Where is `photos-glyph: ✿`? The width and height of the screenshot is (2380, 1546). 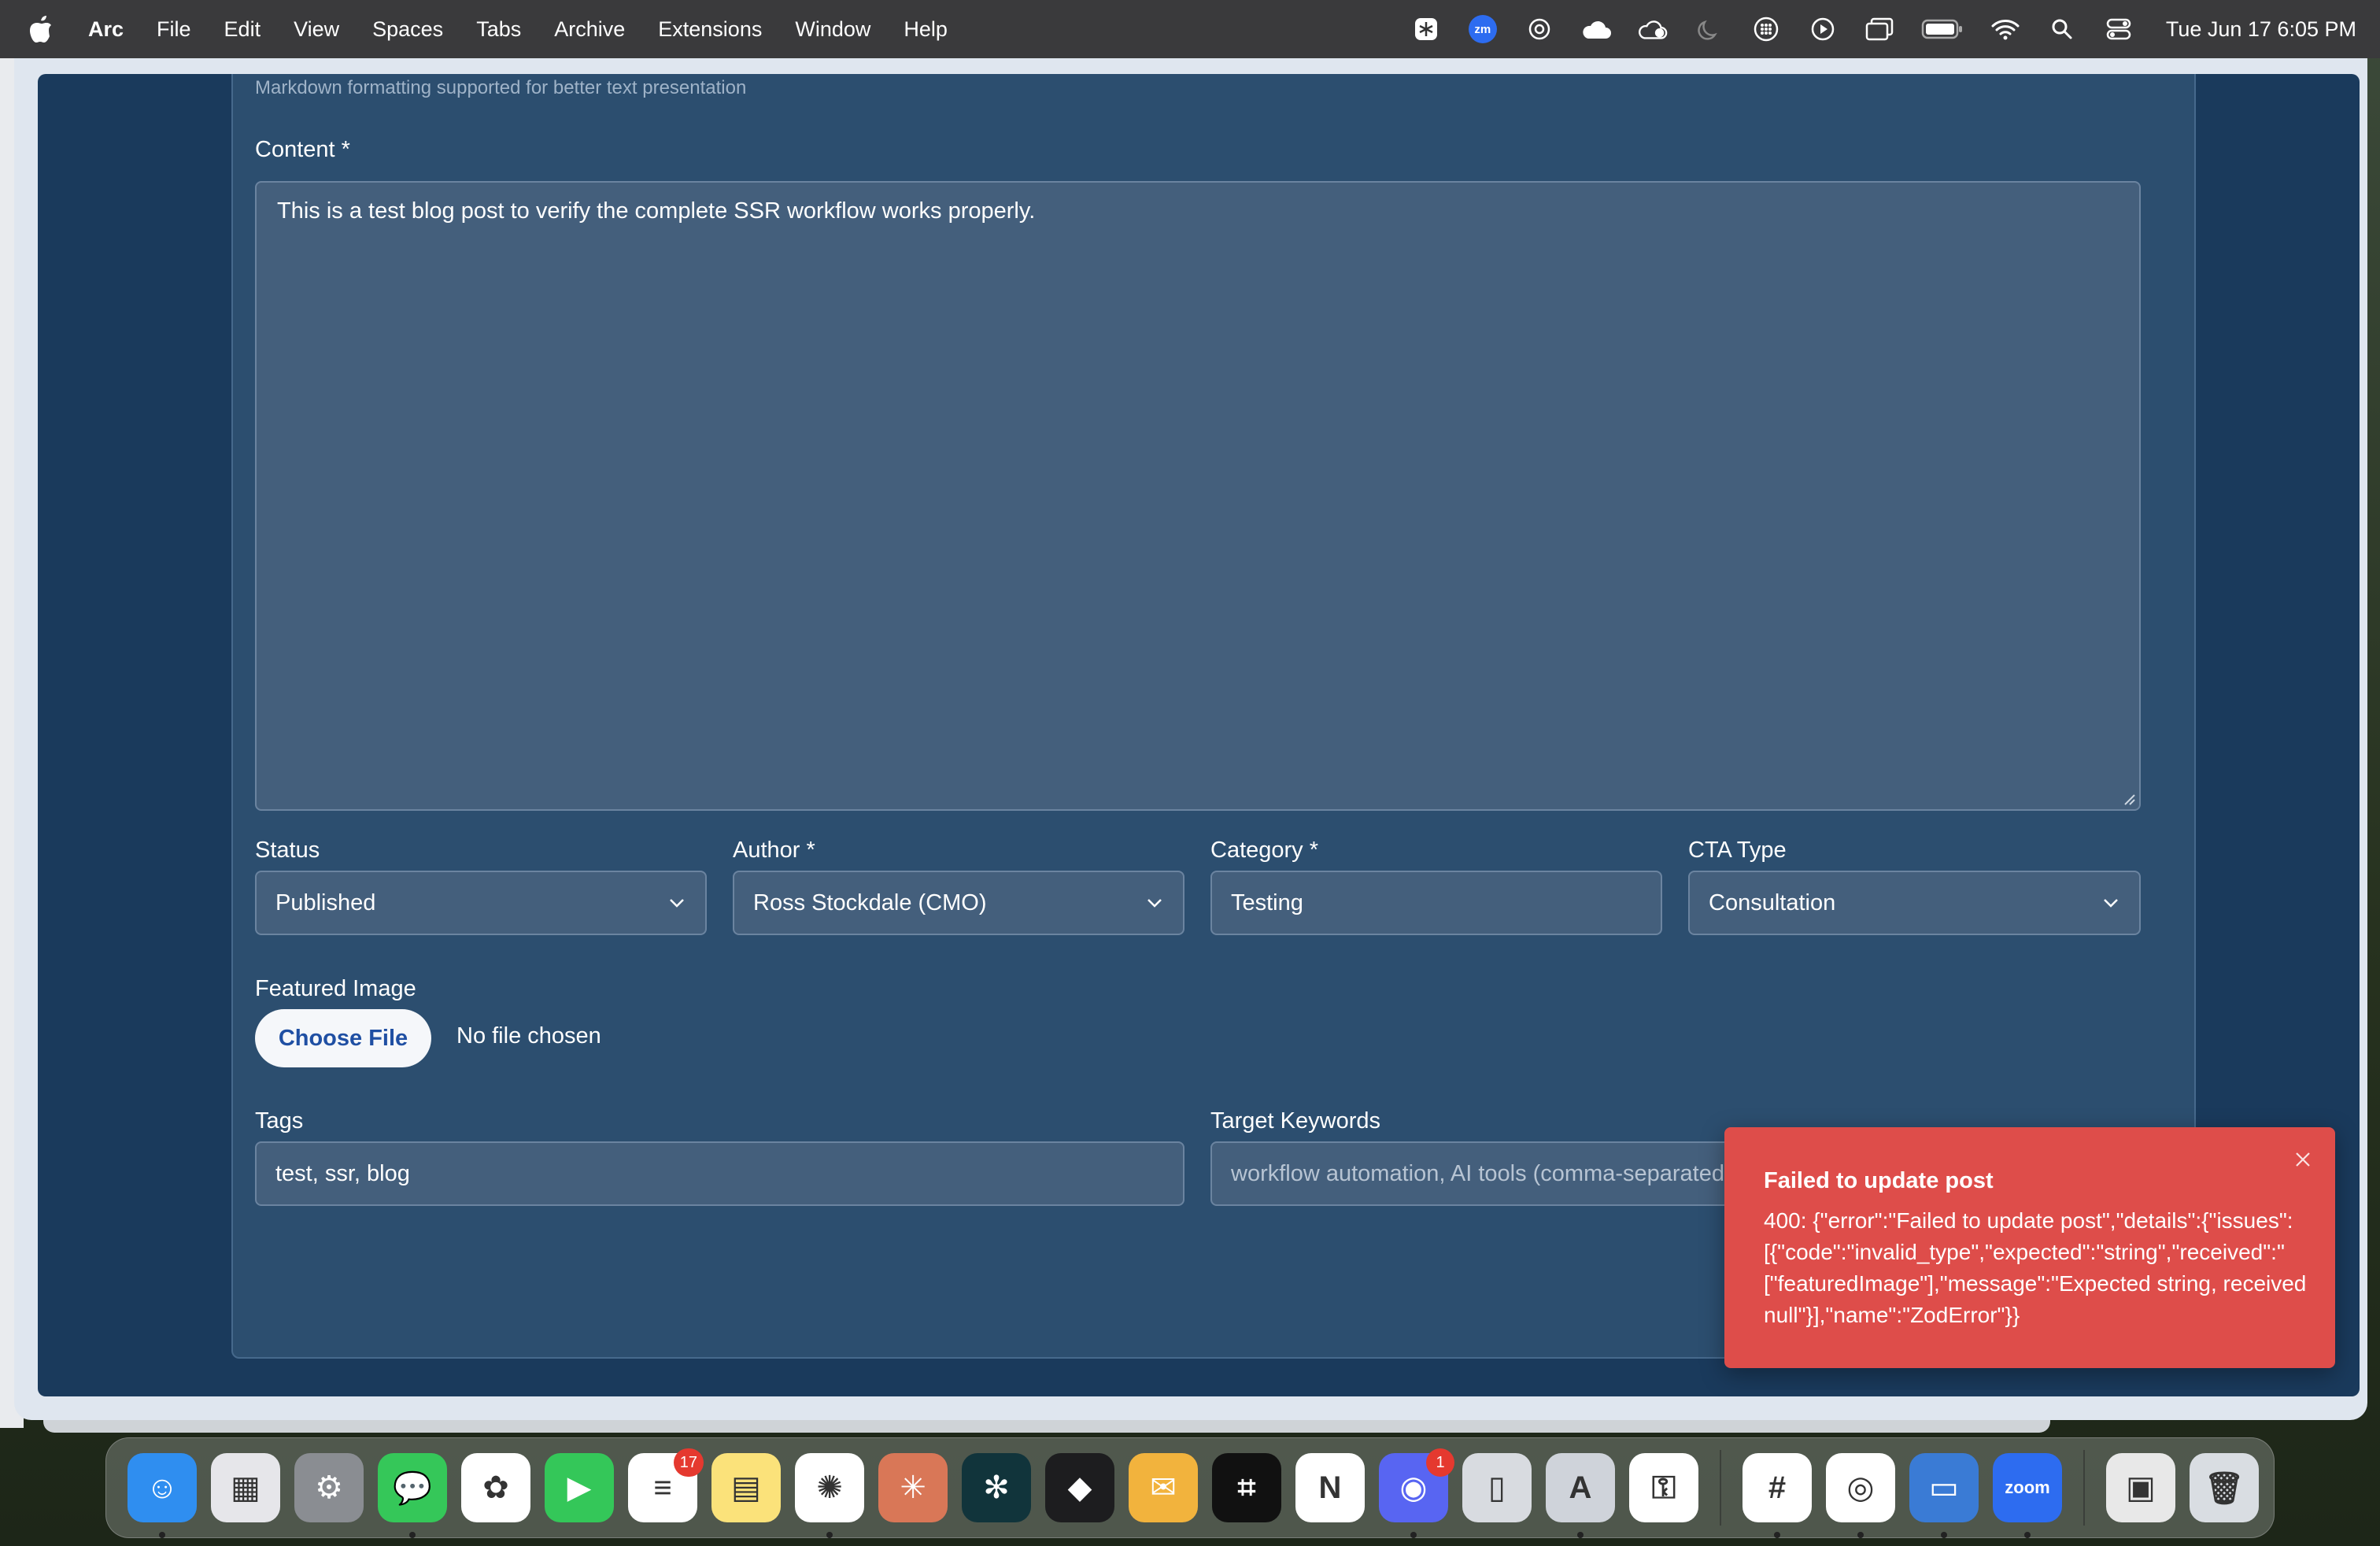 photos-glyph: ✿ is located at coordinates (495, 1487).